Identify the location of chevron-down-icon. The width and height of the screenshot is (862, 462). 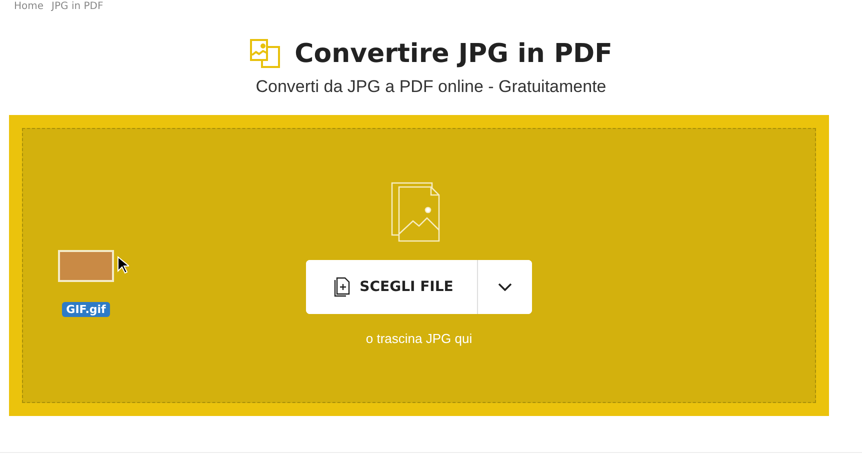
(505, 287).